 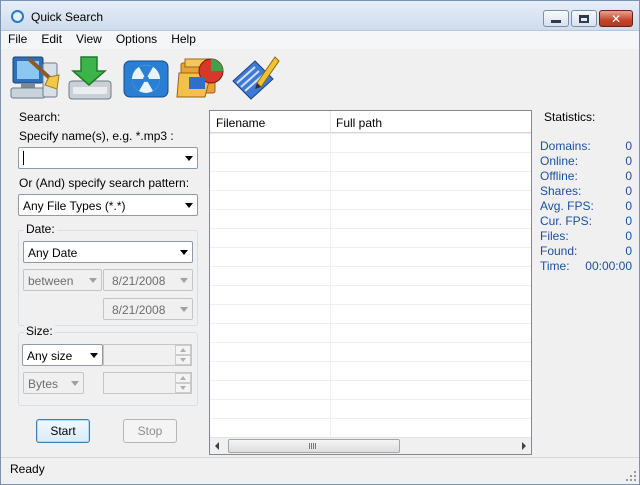 I want to click on date-from-picker: 8/21/2008, so click(x=148, y=280).